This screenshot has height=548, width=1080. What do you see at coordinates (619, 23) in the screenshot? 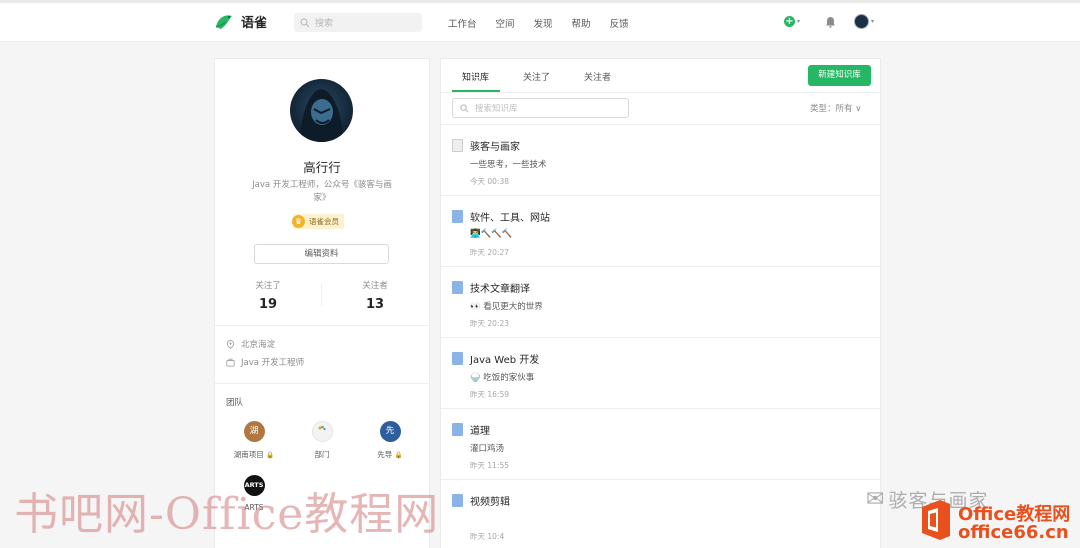
I see `nav-feedback: 反馈` at bounding box center [619, 23].